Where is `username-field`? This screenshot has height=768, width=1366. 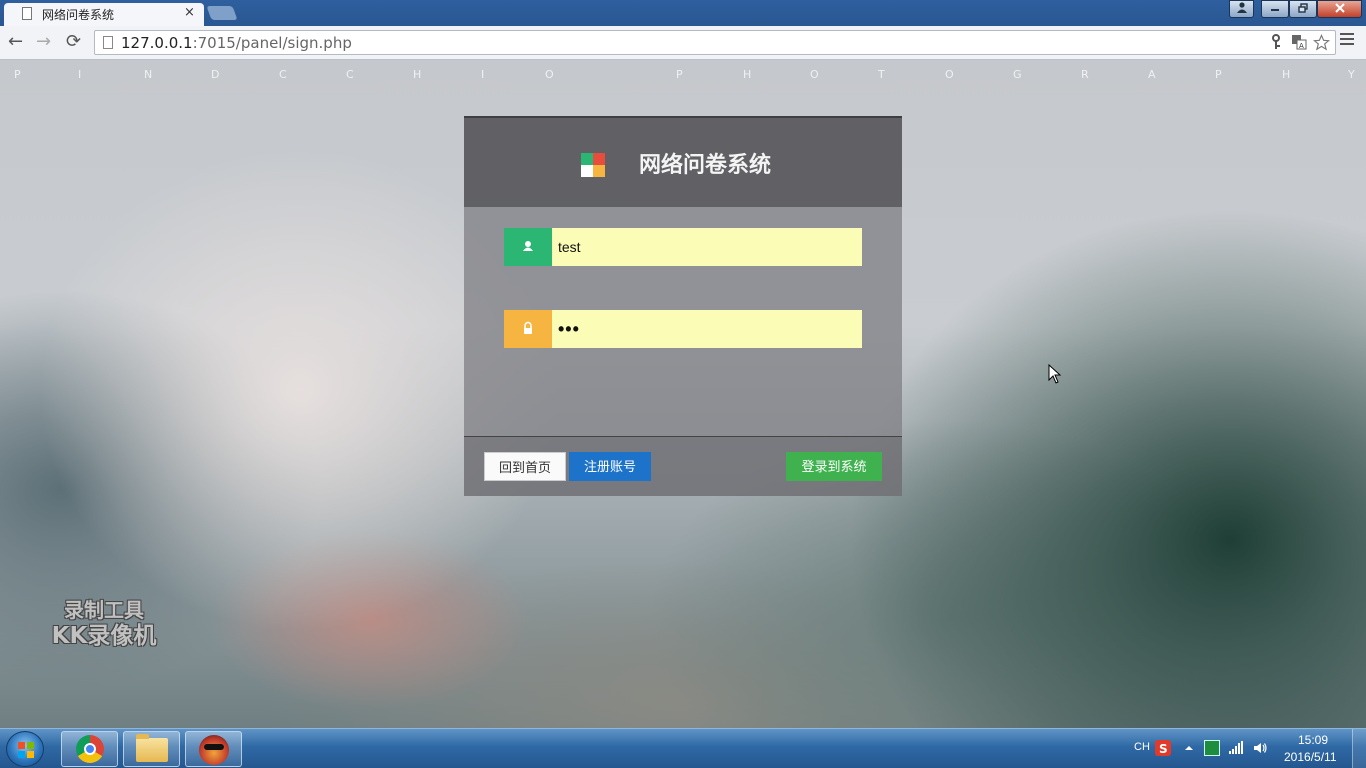 username-field is located at coordinates (683, 247).